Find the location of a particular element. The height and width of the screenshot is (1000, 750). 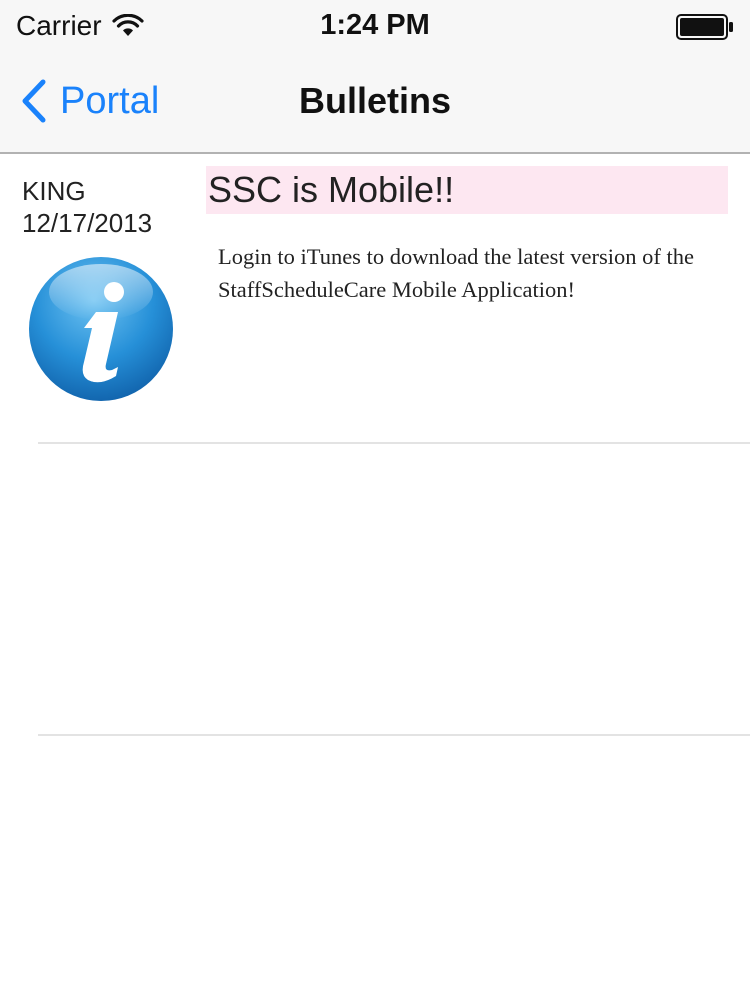

status-bar: Carrier 1:24 PM is located at coordinates (375, 26).